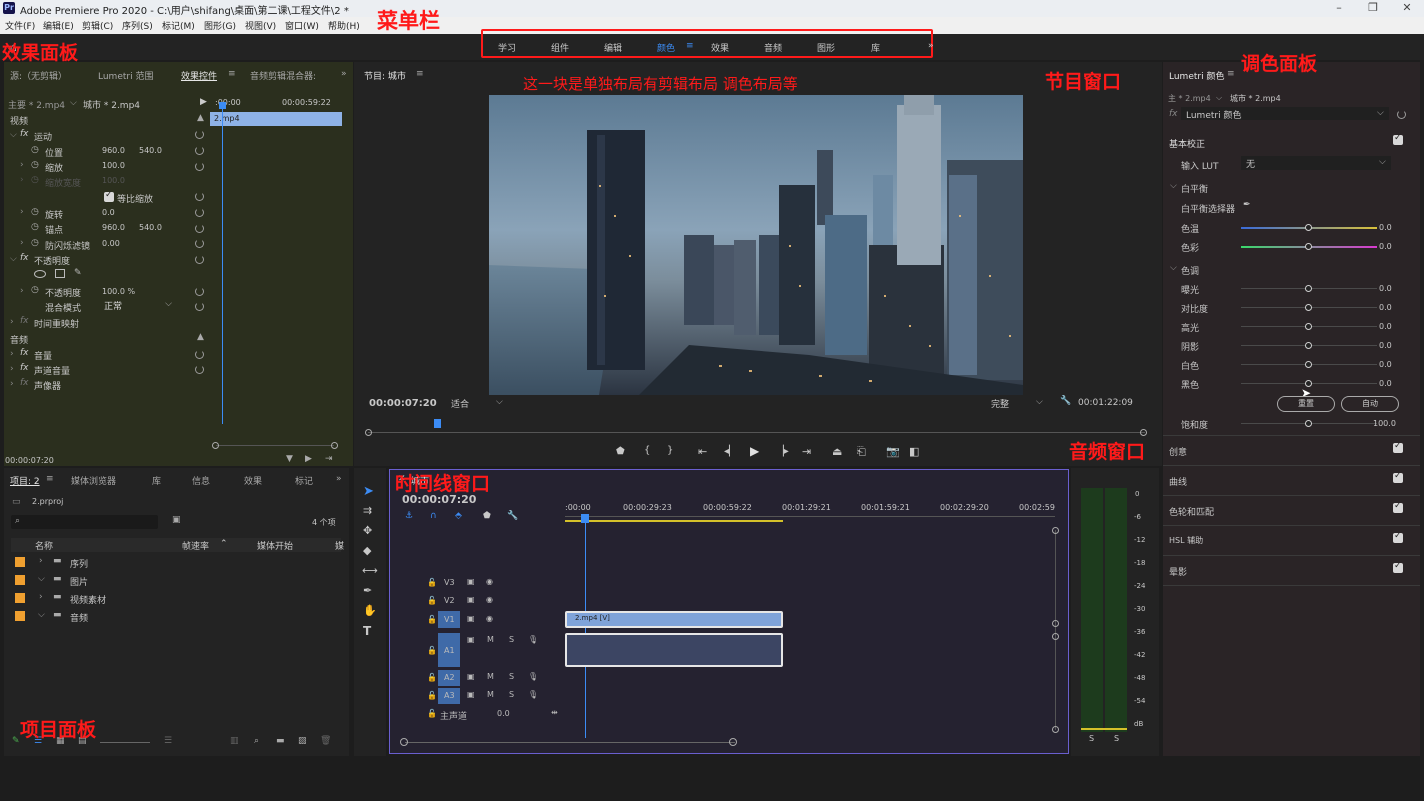 The height and width of the screenshot is (801, 1424). I want to click on effects-timecode: 00:00:07:20, so click(29, 460).